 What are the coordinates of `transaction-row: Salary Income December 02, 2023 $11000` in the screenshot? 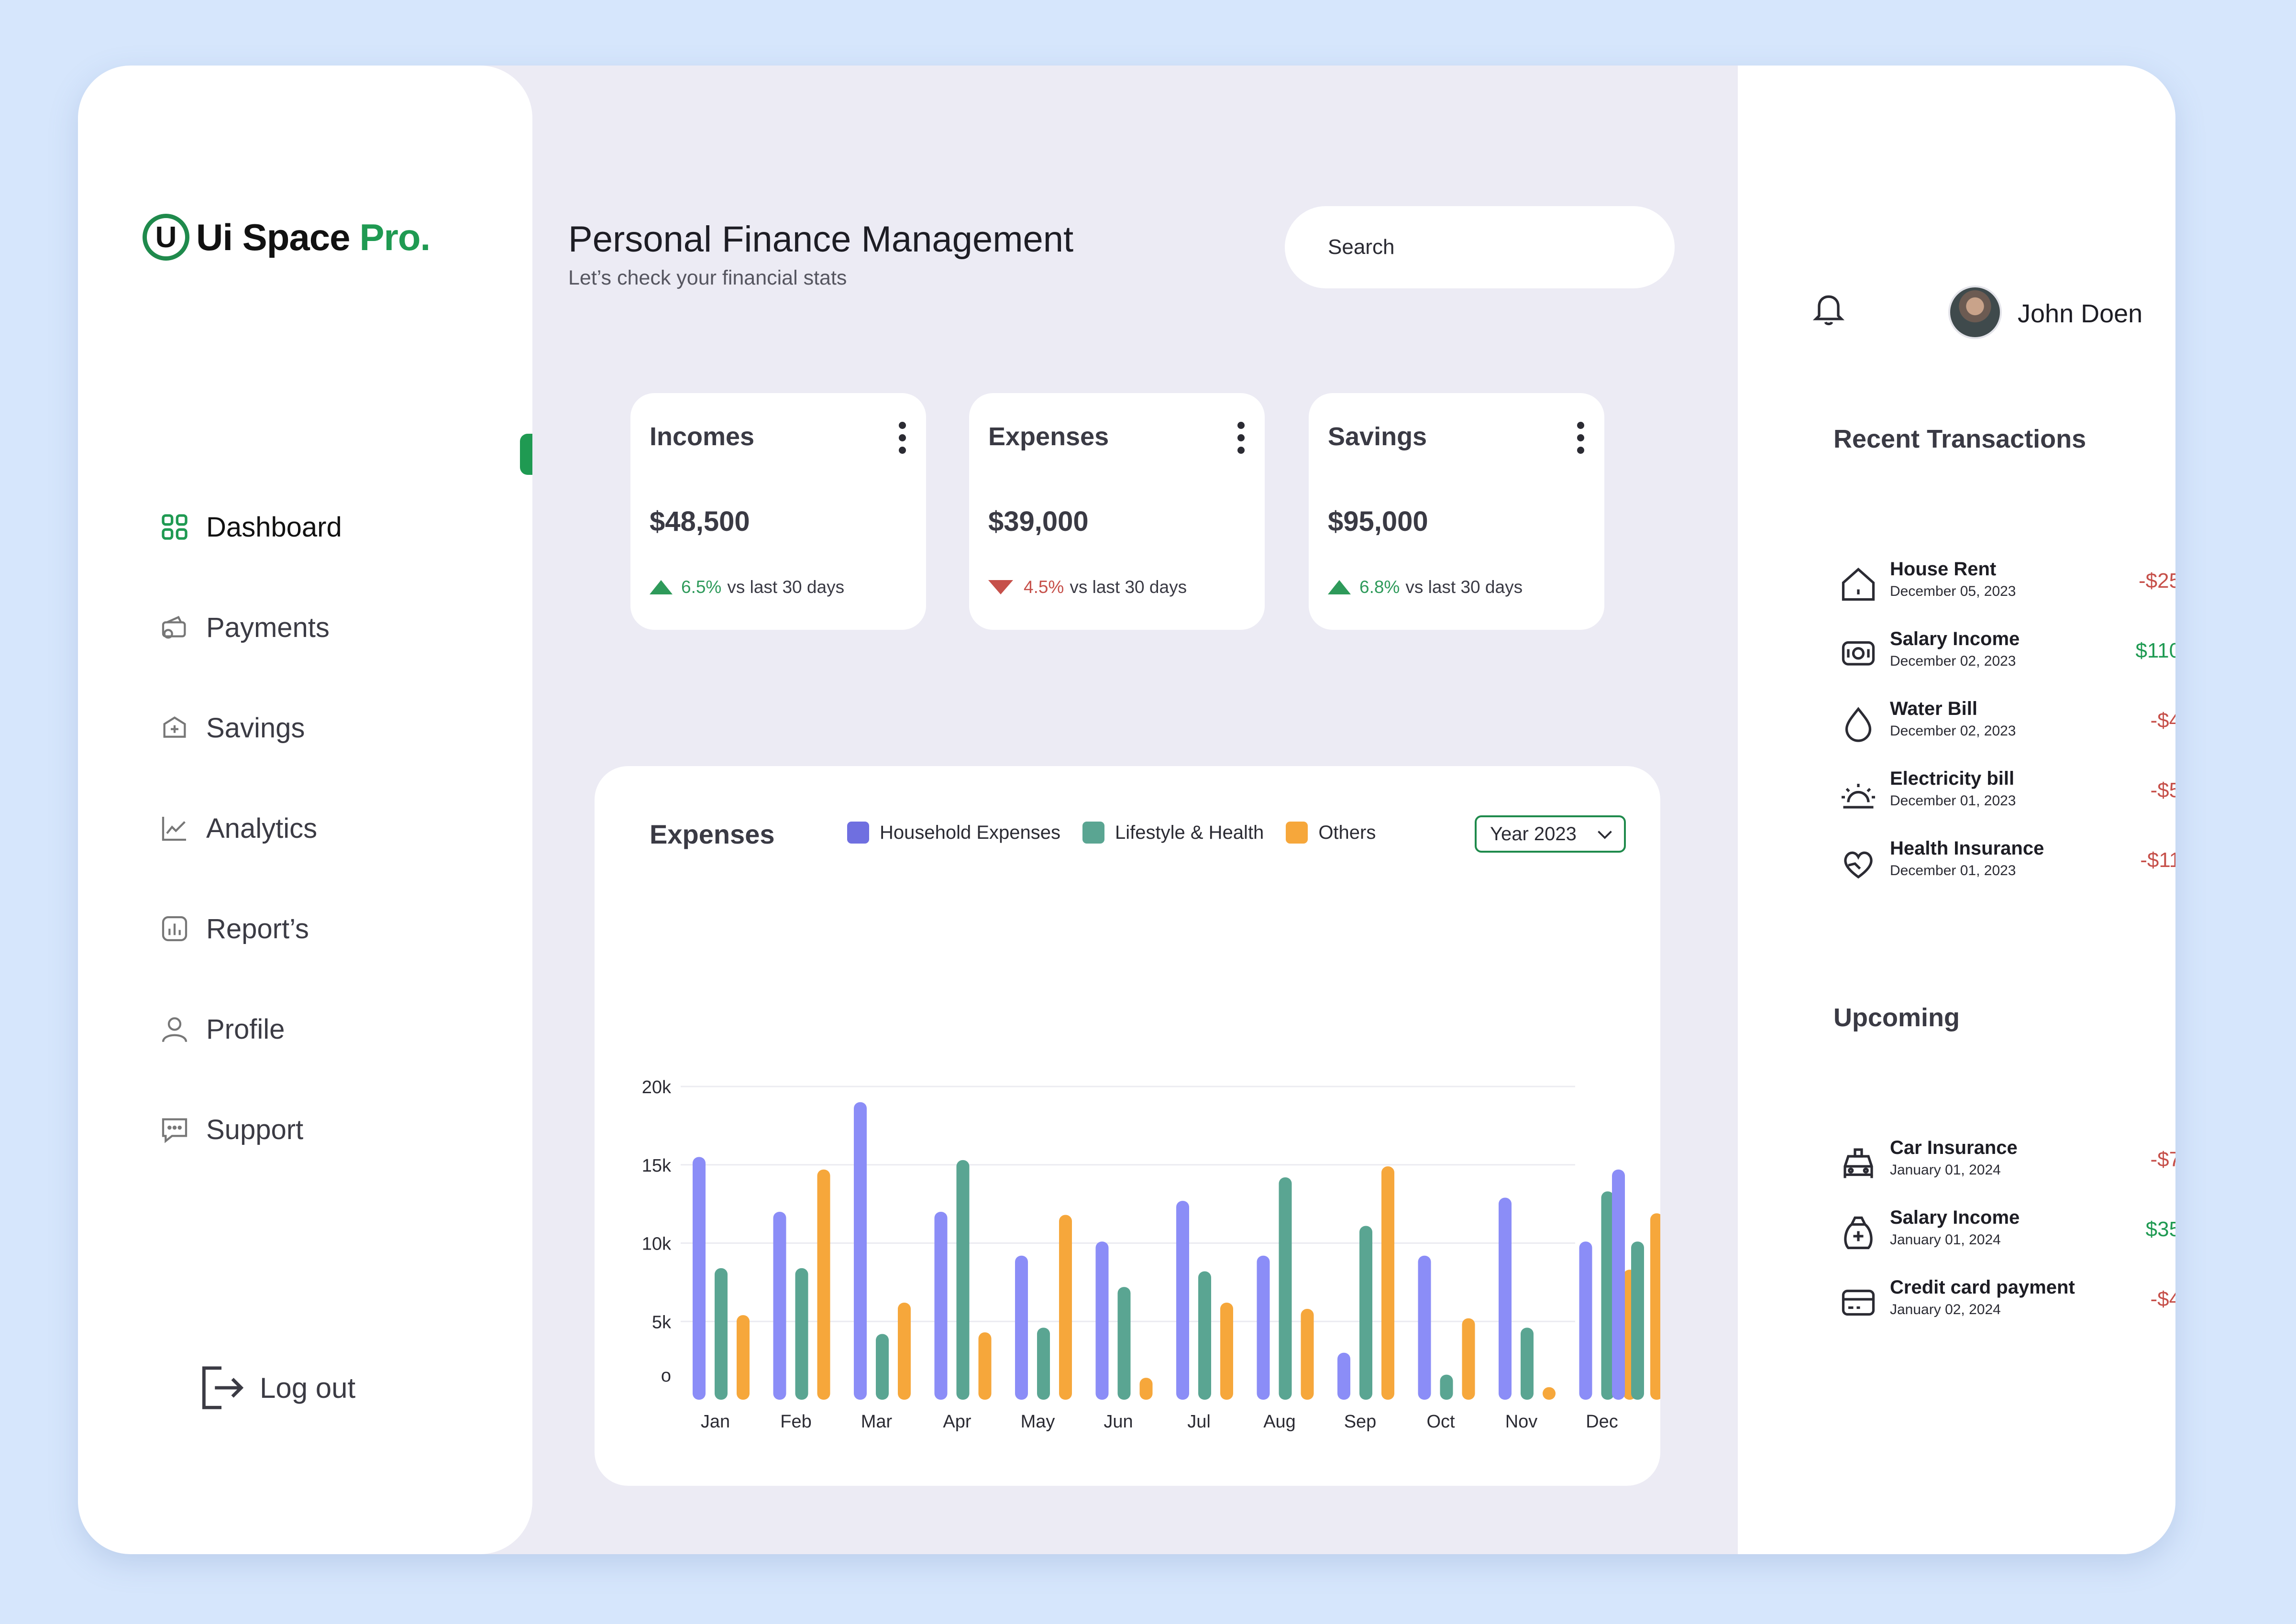 It's located at (2004, 654).